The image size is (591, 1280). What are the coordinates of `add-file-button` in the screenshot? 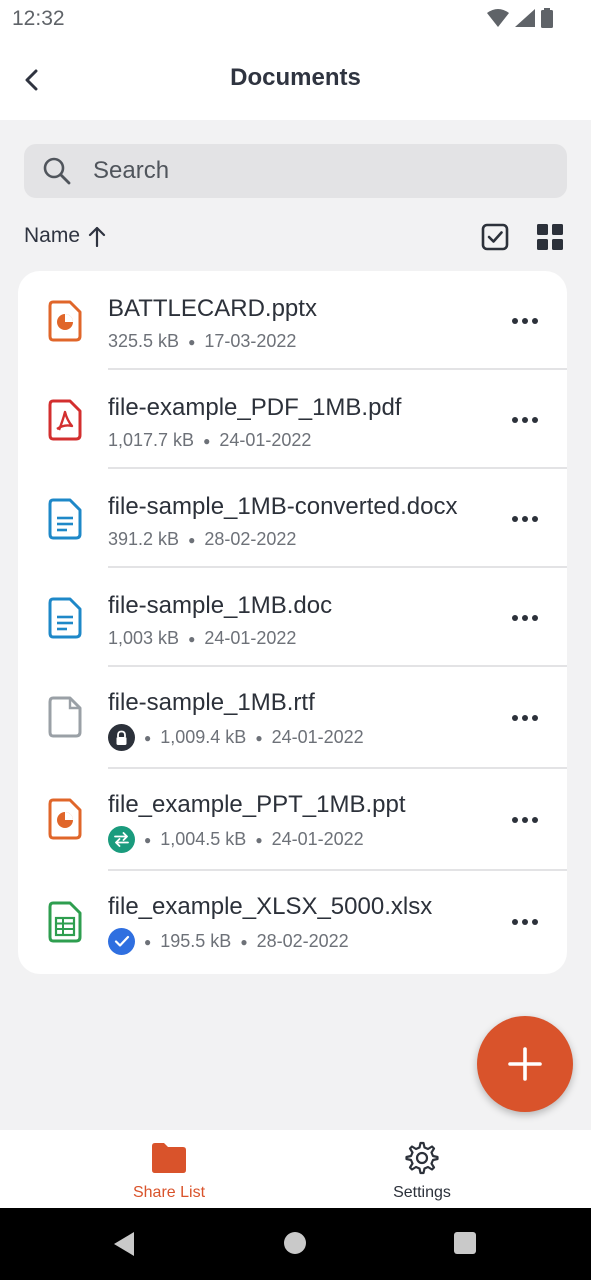 It's located at (525, 1064).